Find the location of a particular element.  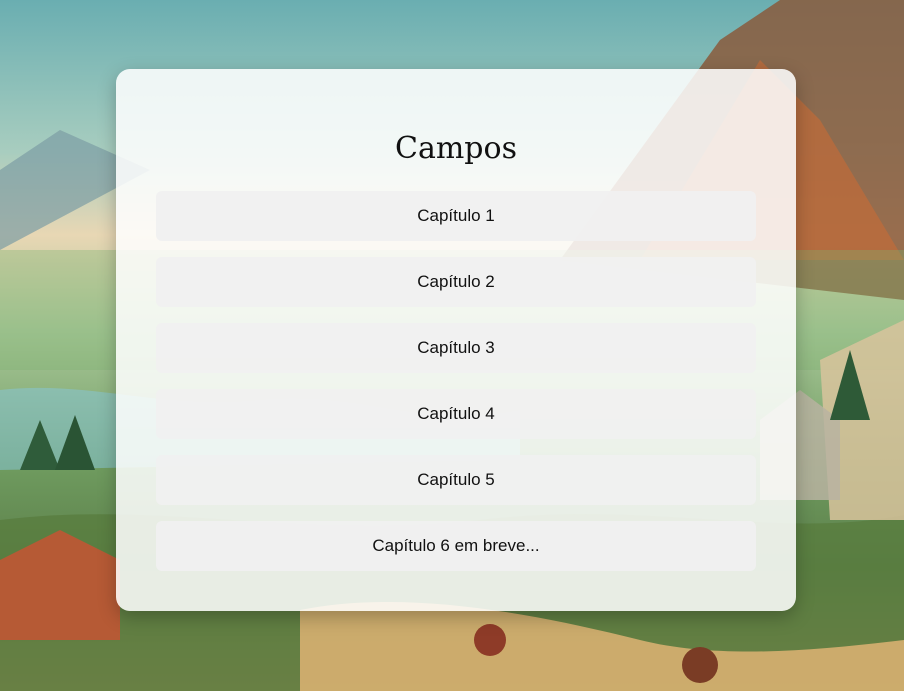

chapter-1-button: Capítulo 1 is located at coordinates (456, 216).